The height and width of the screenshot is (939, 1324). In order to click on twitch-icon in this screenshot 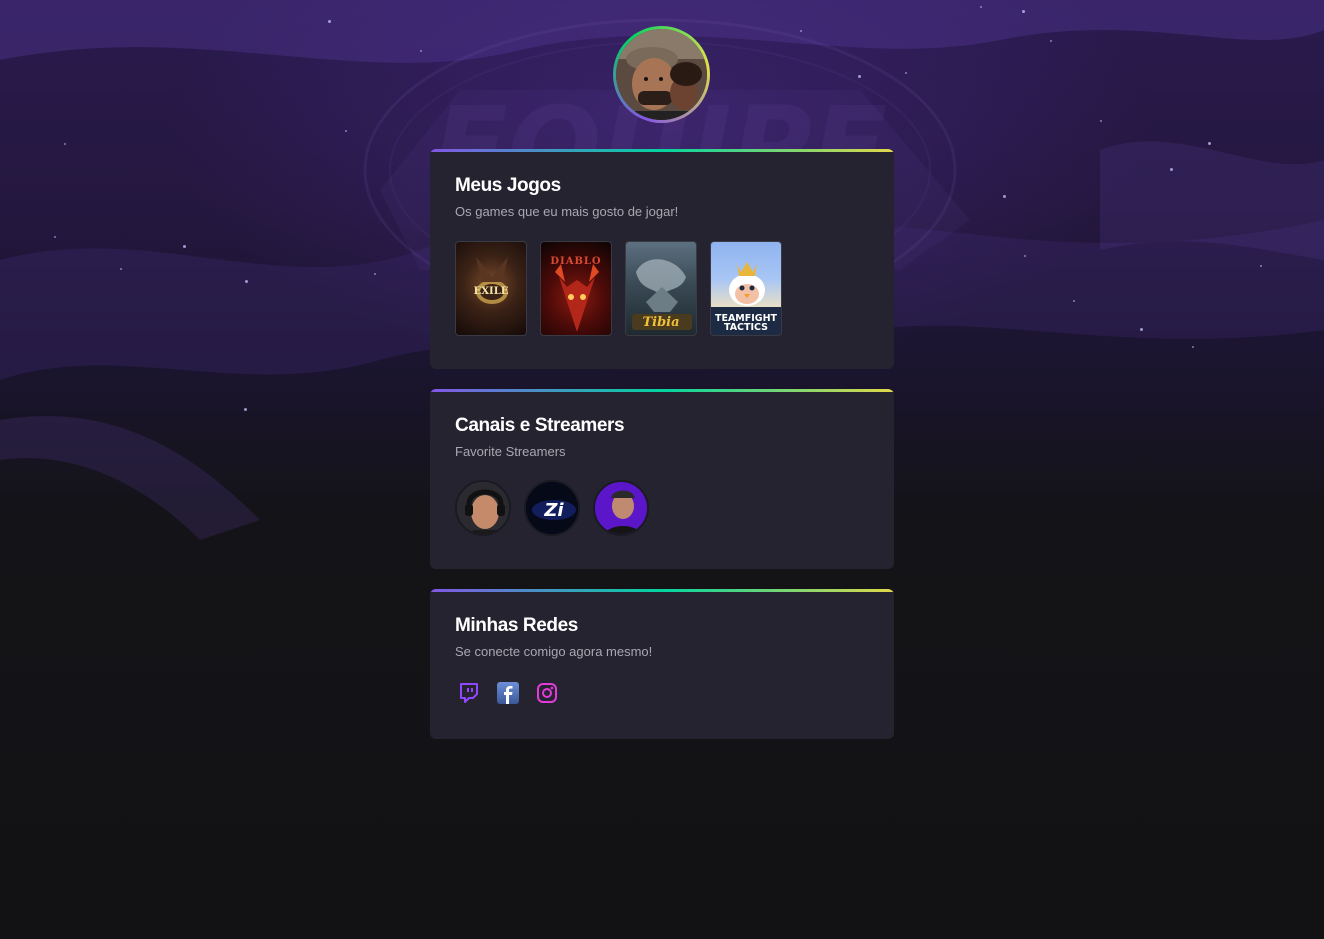, I will do `click(469, 693)`.